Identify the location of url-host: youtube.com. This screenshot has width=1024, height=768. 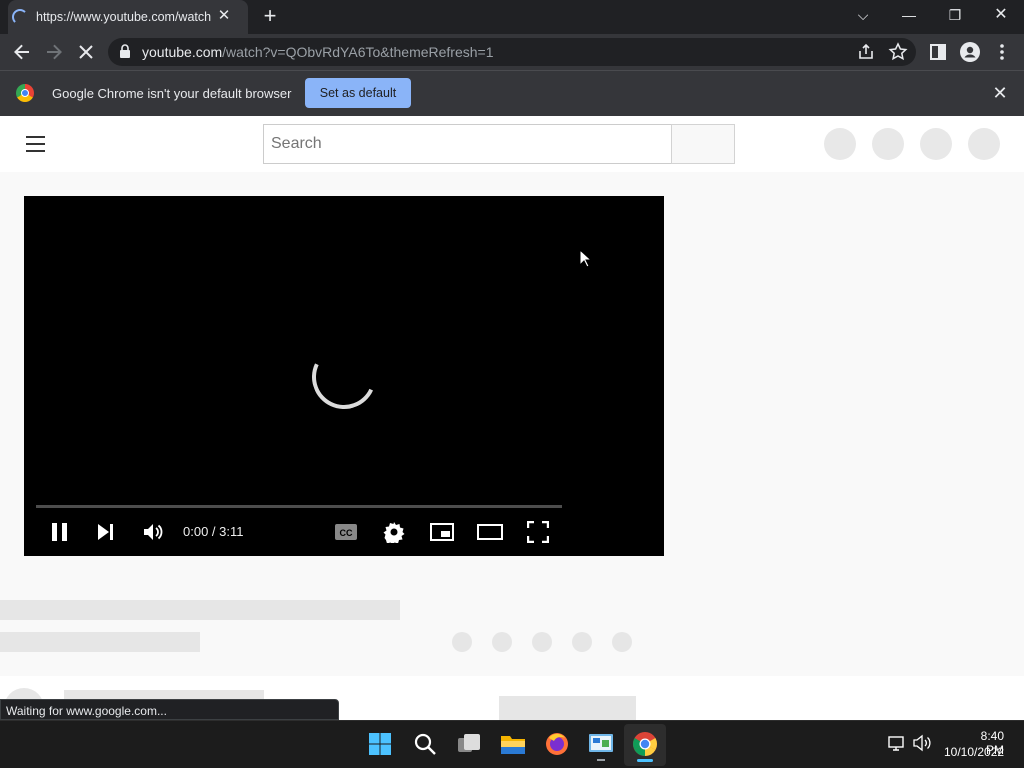
(182, 52).